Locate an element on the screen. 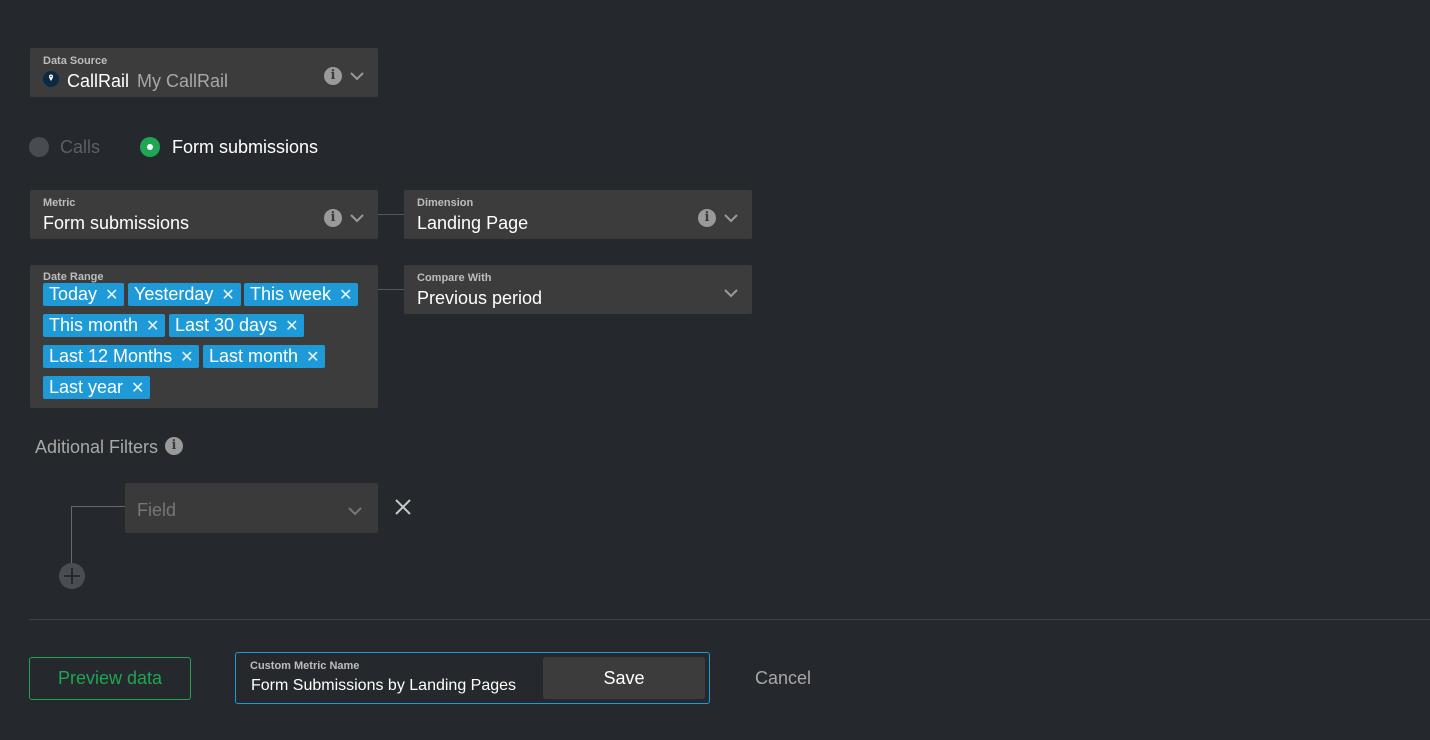 This screenshot has width=1430, height=740. date-tag-label: Last year is located at coordinates (86, 387).